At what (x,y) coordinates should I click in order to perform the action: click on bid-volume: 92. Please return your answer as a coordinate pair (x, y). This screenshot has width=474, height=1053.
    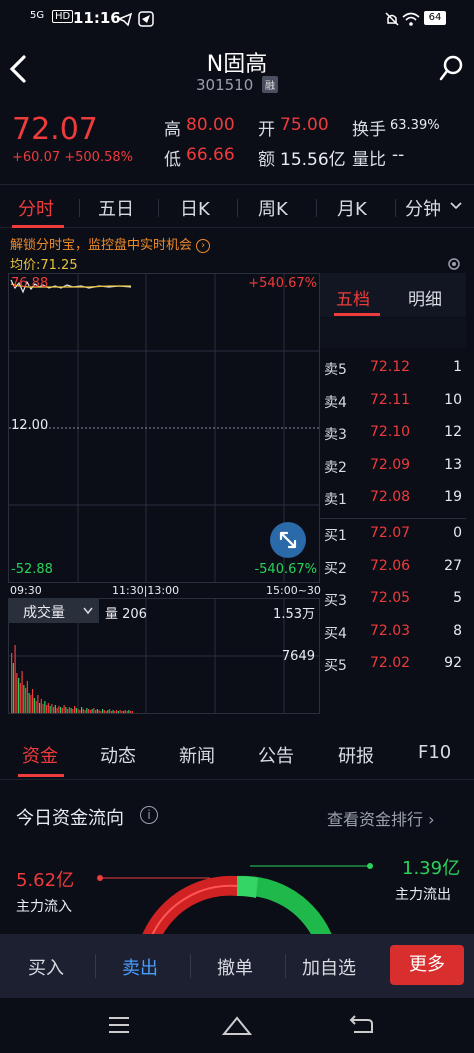
    Looking at the image, I should click on (453, 663).